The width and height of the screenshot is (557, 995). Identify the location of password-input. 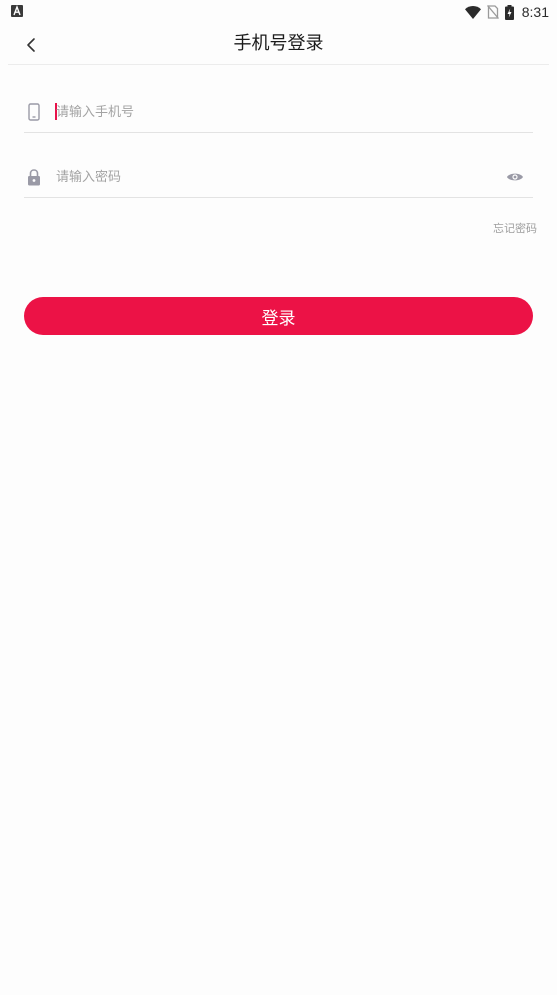
(276, 177).